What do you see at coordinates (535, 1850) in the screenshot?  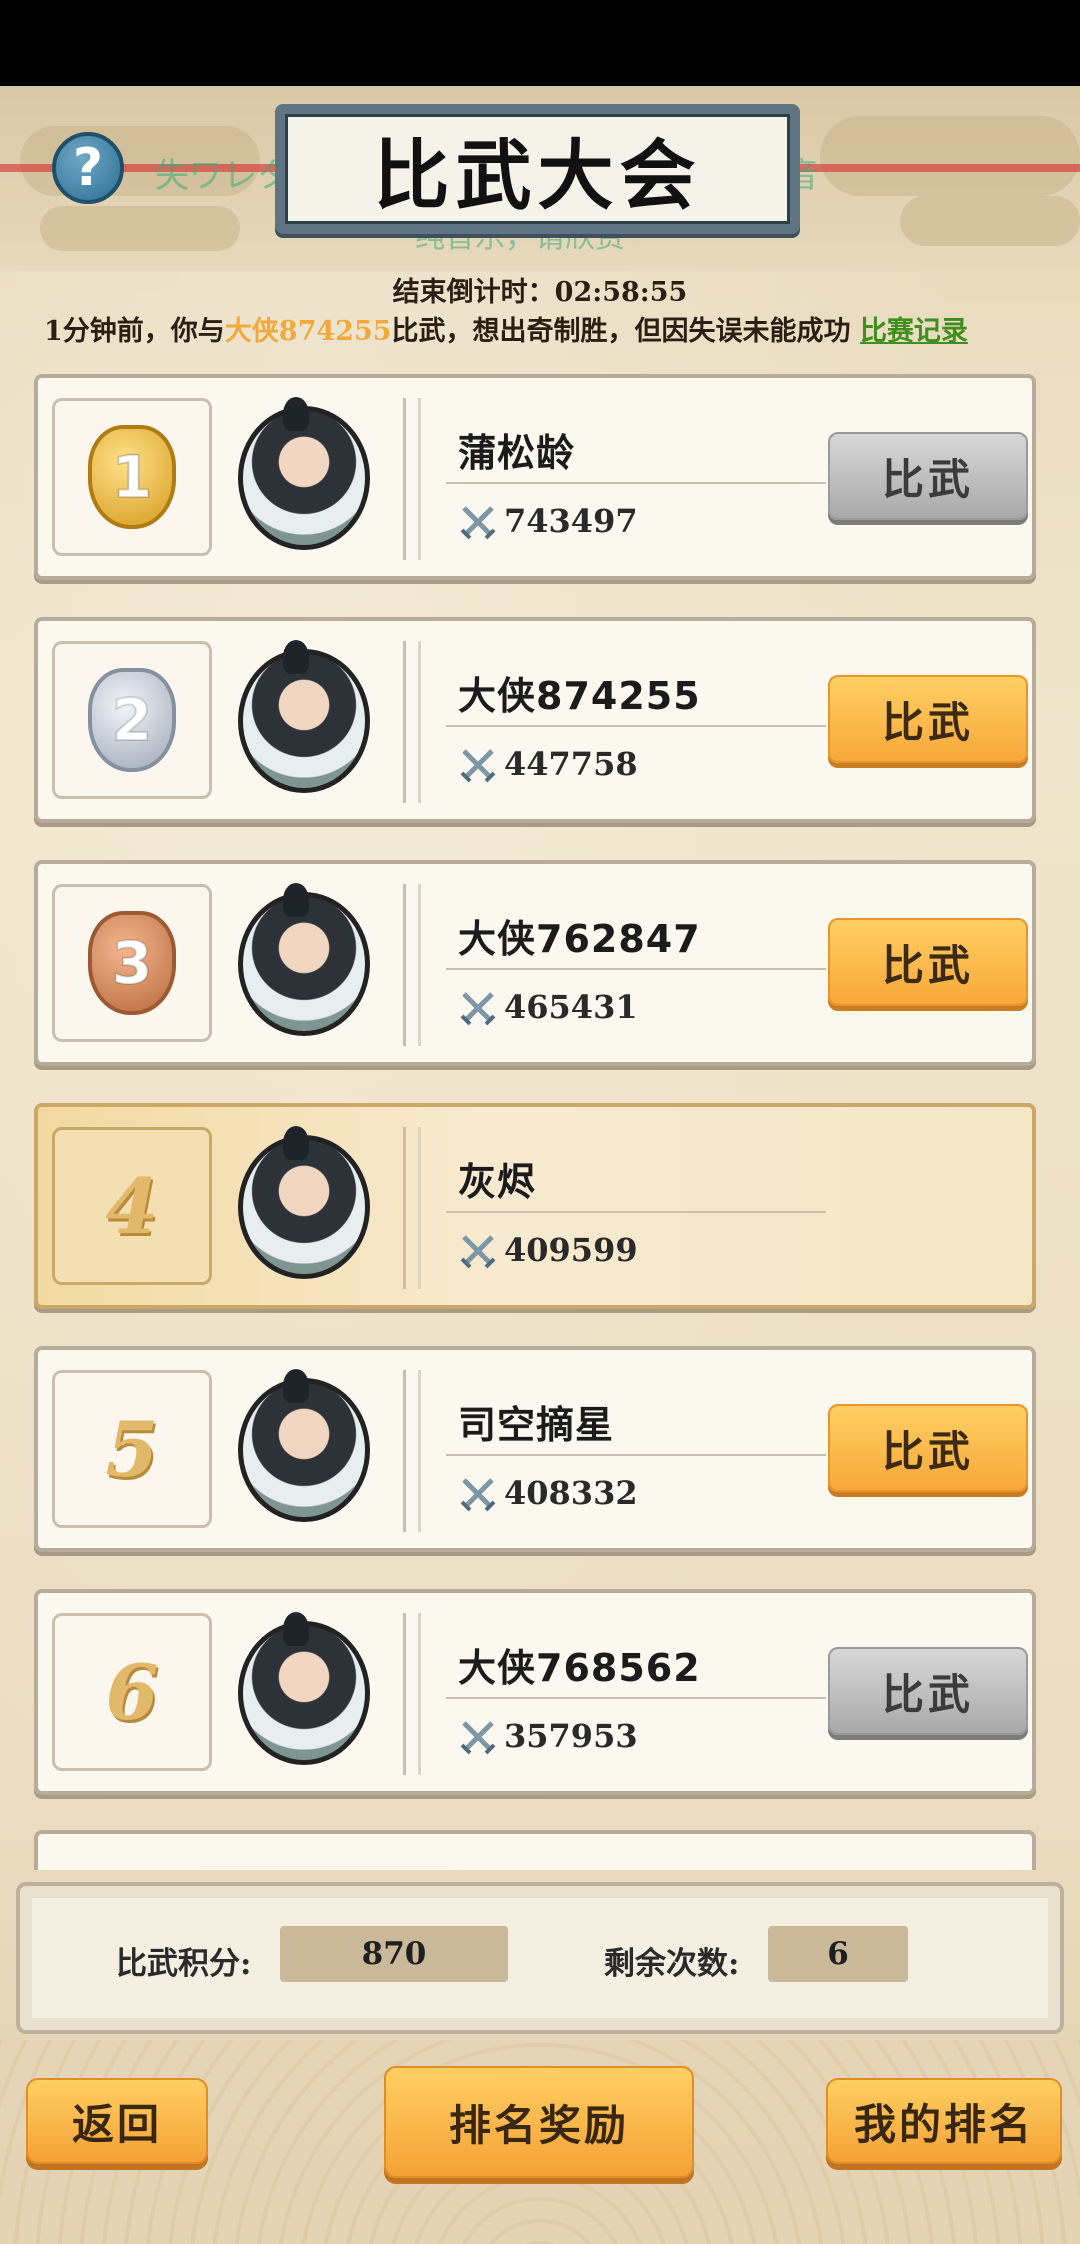 I see `ranking-row-partial` at bounding box center [535, 1850].